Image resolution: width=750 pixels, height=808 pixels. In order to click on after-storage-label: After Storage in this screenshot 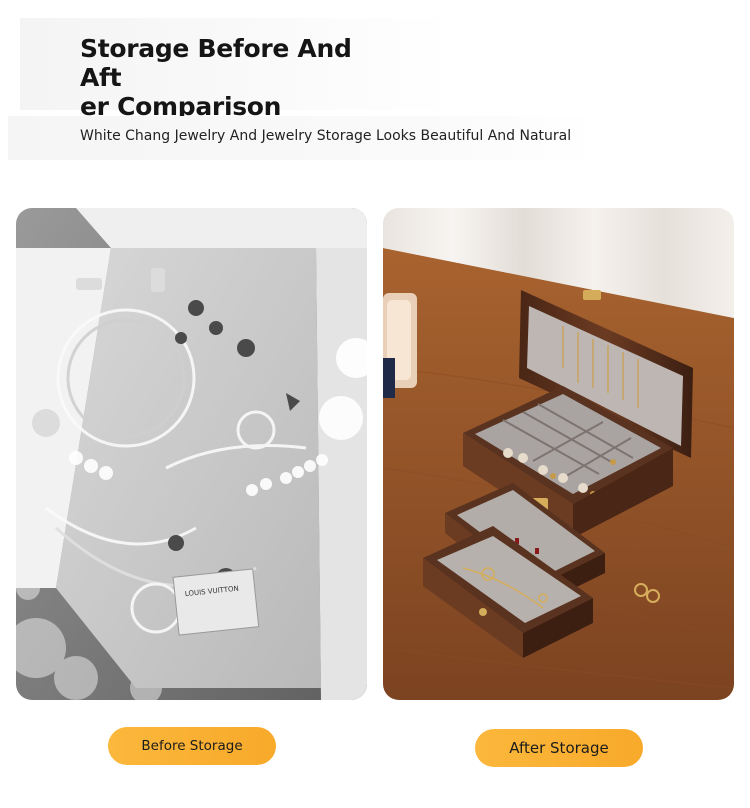, I will do `click(559, 748)`.